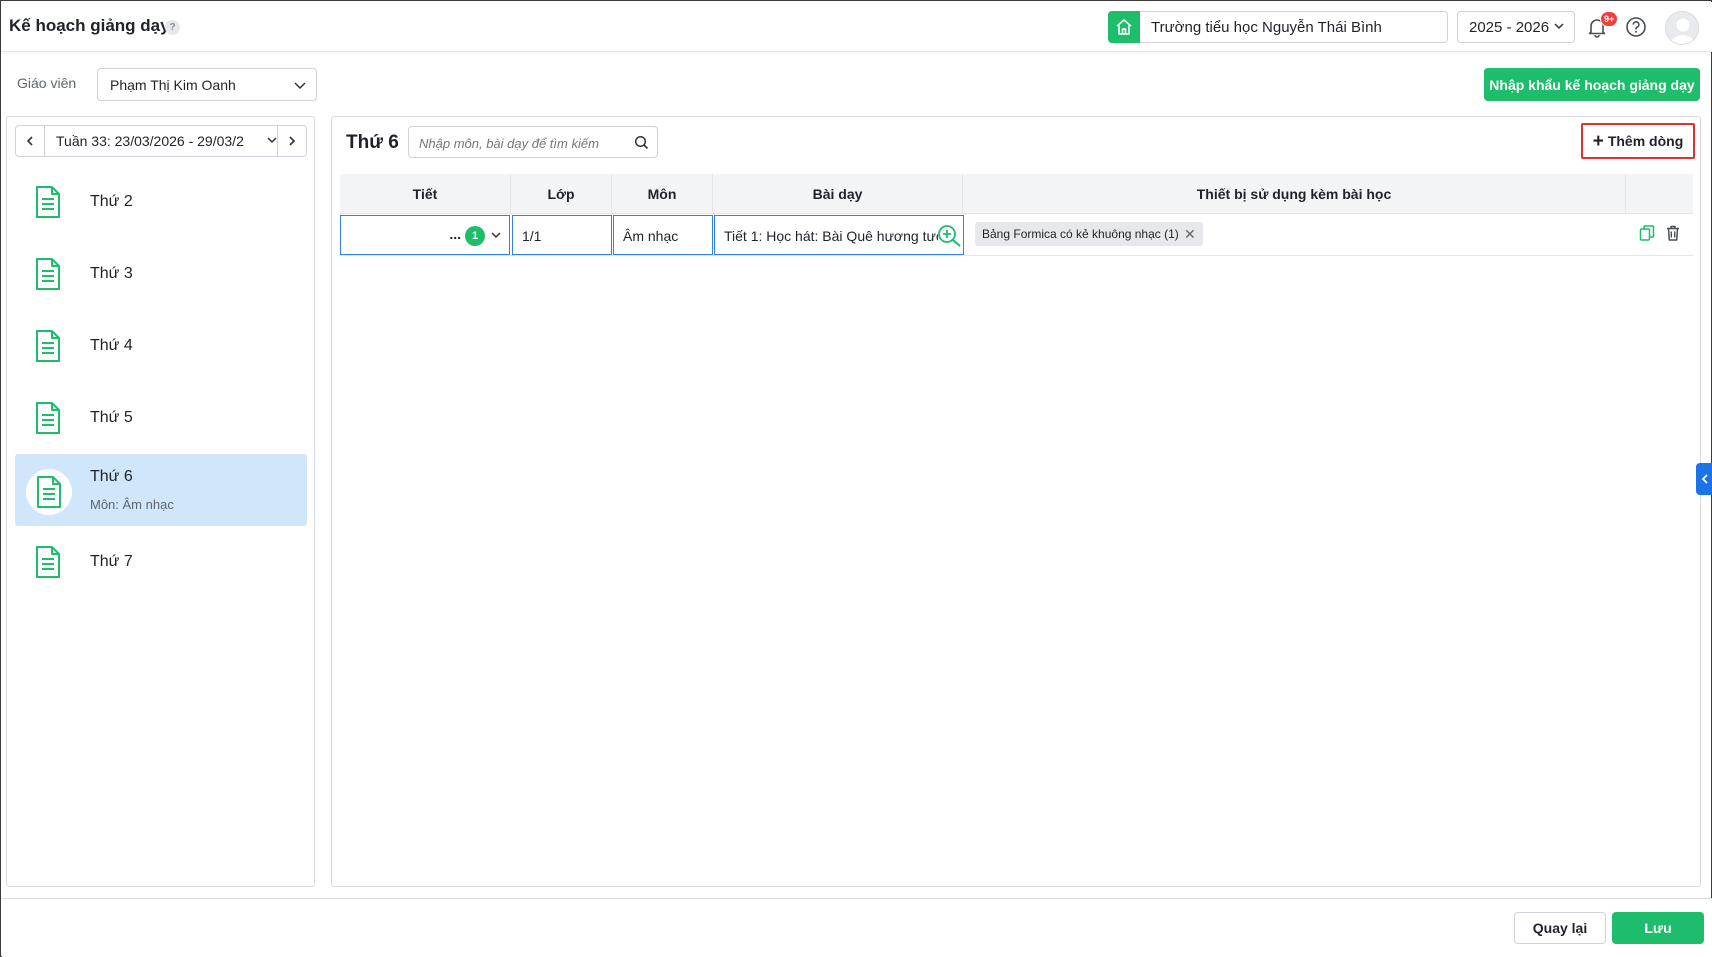 This screenshot has width=1712, height=957. I want to click on user-avatar, so click(1682, 28).